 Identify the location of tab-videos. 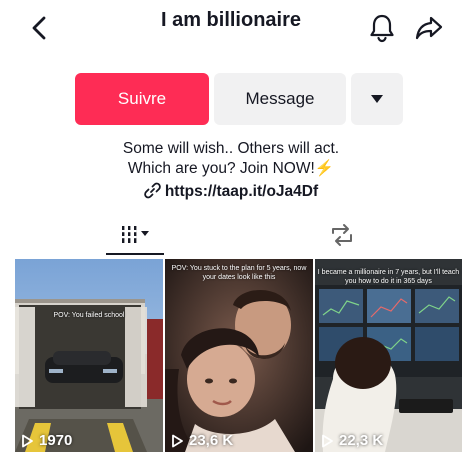
(135, 236).